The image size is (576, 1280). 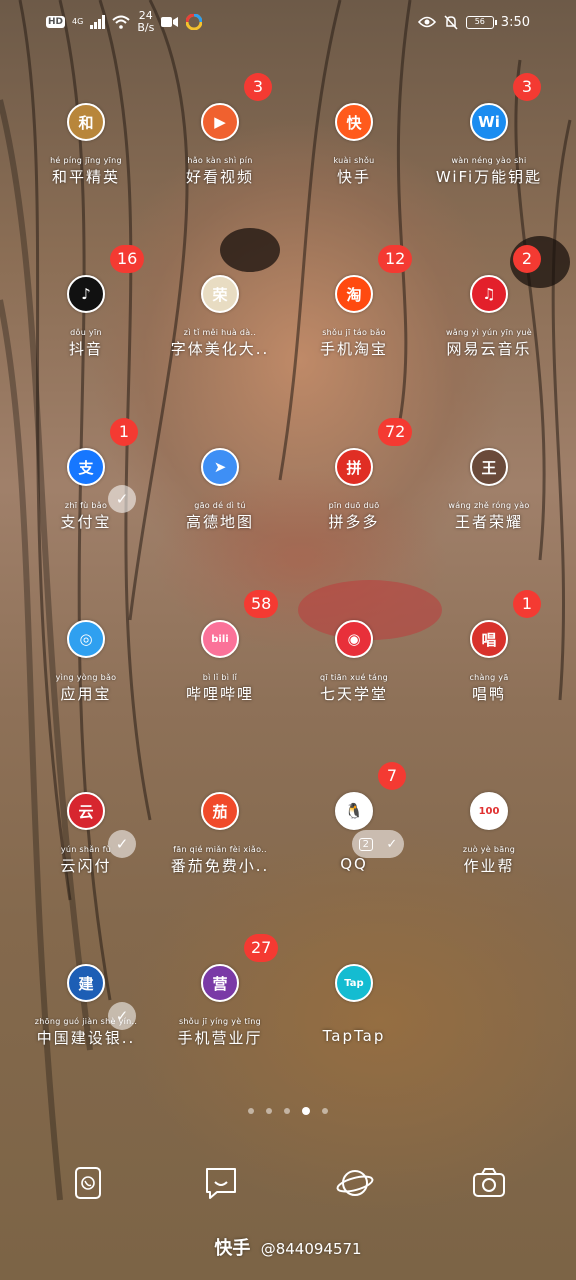 I want to click on app-4: ♪ 16 dǒu yīn 抖音, so click(x=86, y=302).